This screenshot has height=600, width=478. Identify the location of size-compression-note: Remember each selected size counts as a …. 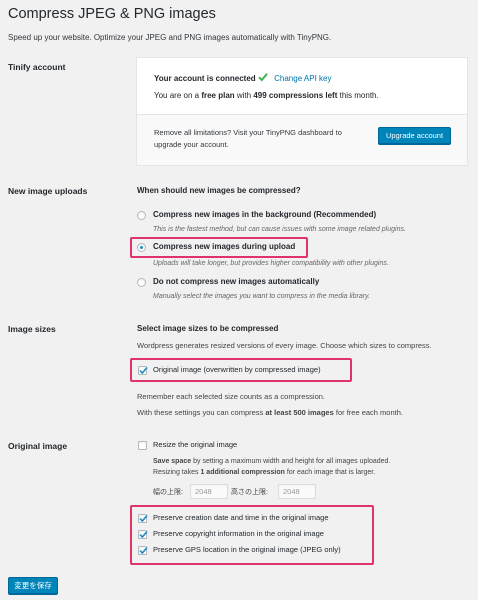
(231, 396).